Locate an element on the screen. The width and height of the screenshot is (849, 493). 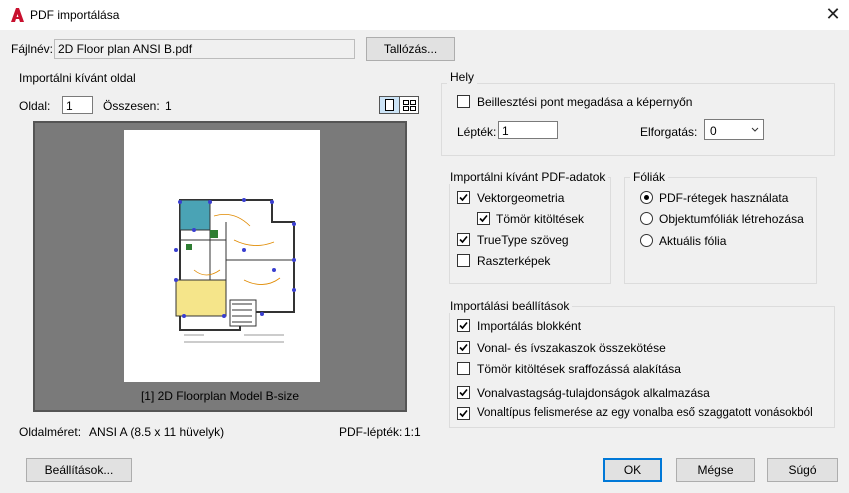
floorplan-thumbnail is located at coordinates (235, 270).